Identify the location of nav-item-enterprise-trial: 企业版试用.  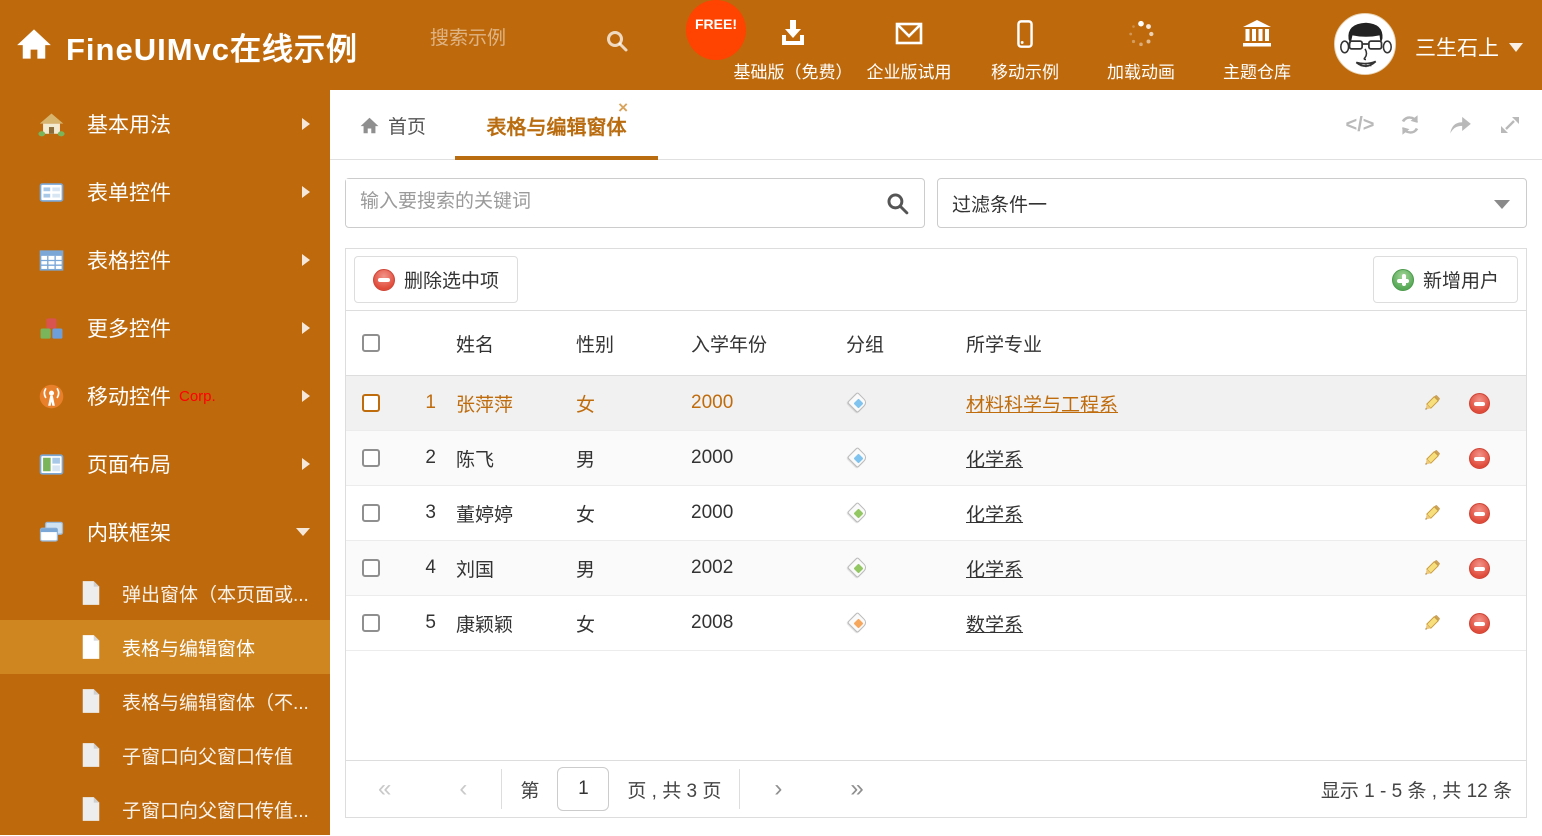
(909, 48).